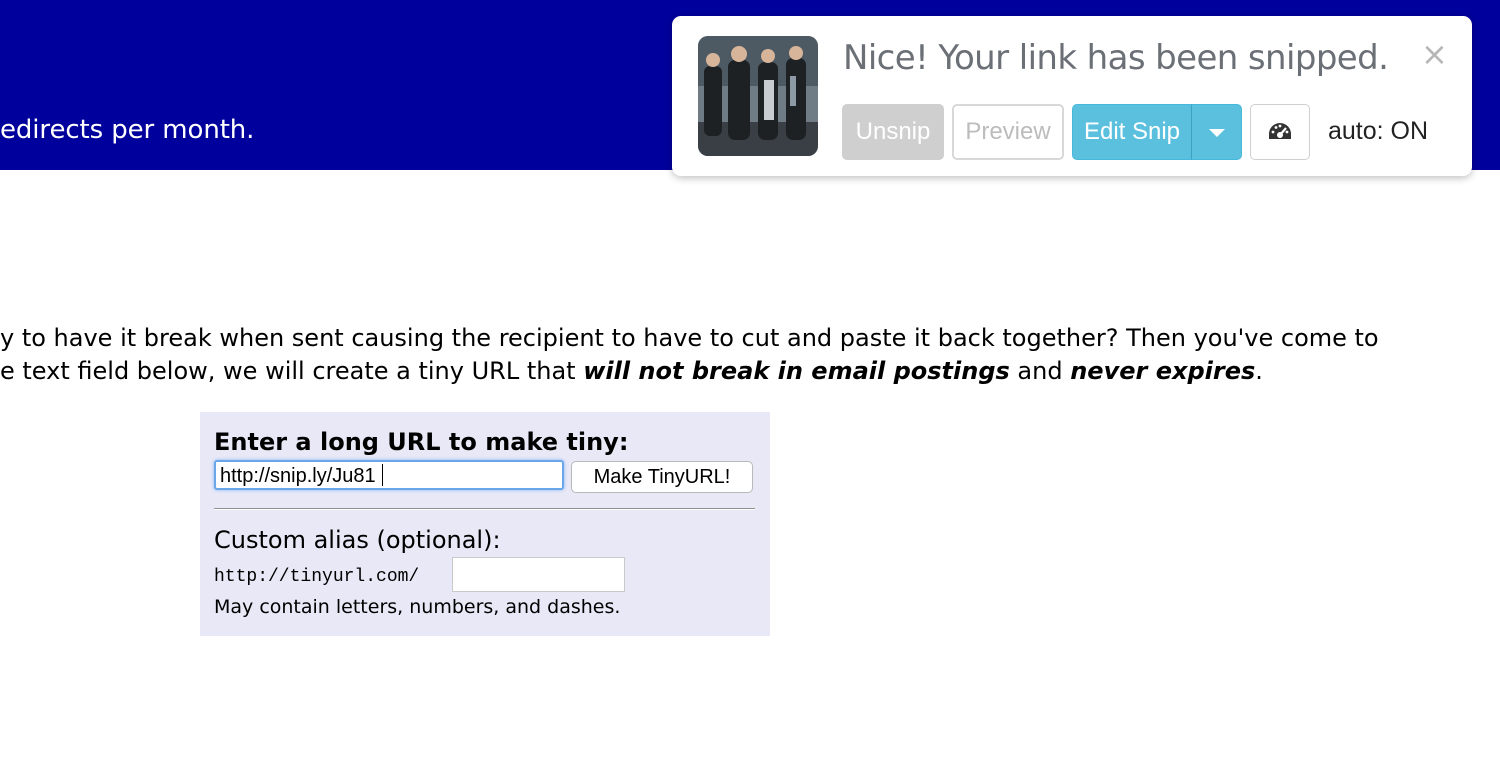 This screenshot has height=760, width=1500. I want to click on caret-down-icon, so click(1217, 133).